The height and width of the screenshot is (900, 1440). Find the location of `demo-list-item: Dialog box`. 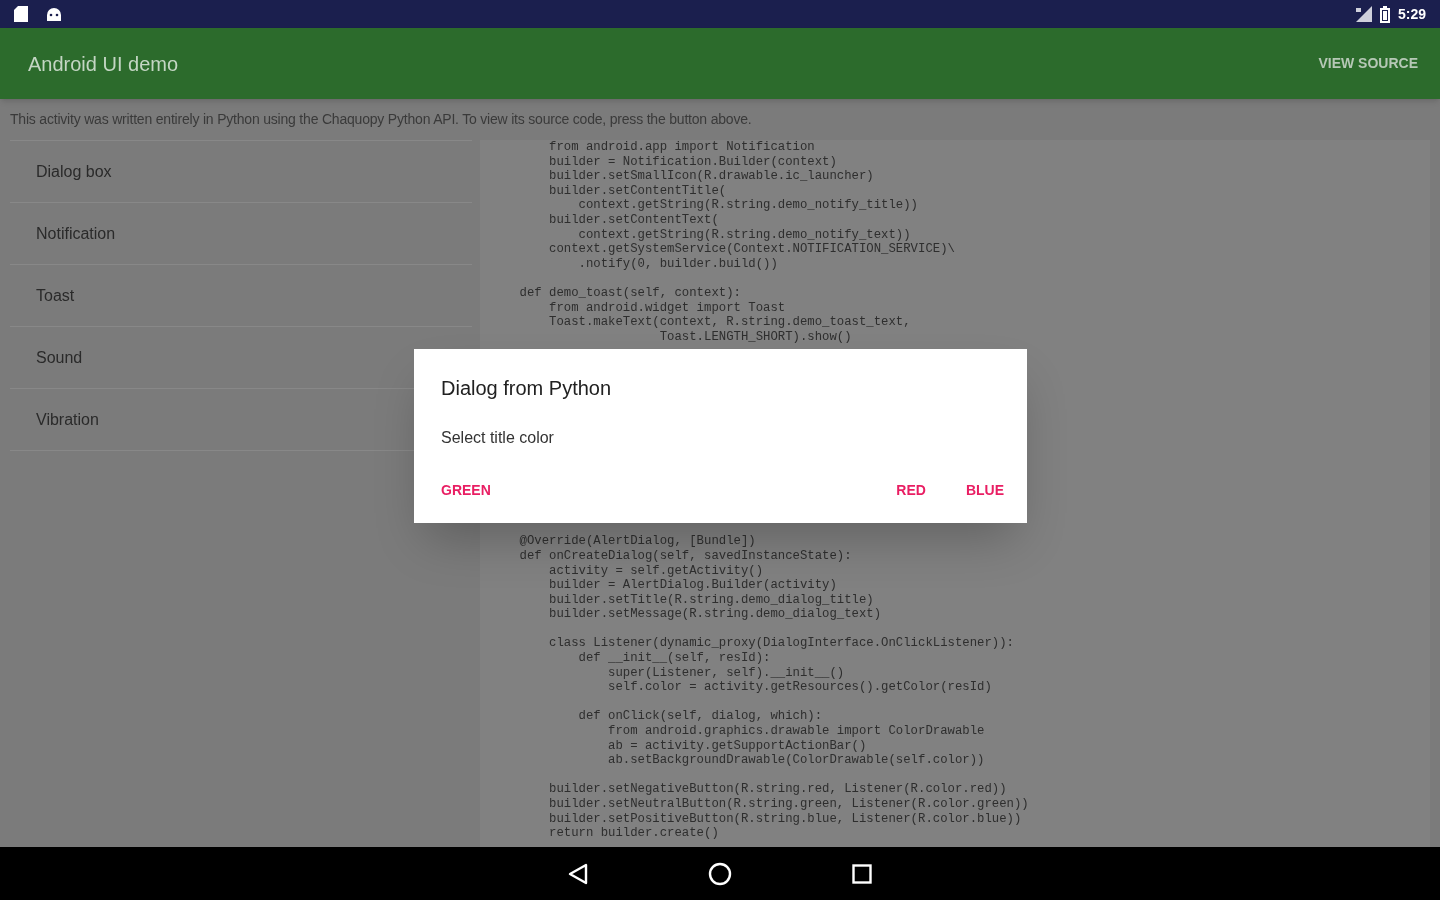

demo-list-item: Dialog box is located at coordinates (241, 172).